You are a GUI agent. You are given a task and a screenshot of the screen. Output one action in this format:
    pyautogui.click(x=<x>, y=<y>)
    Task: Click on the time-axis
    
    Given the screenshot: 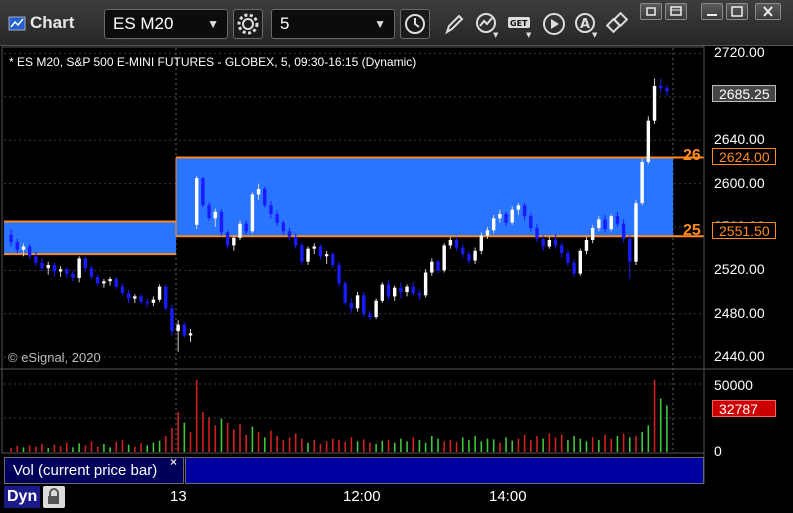 What is the action you would take?
    pyautogui.click(x=396, y=497)
    